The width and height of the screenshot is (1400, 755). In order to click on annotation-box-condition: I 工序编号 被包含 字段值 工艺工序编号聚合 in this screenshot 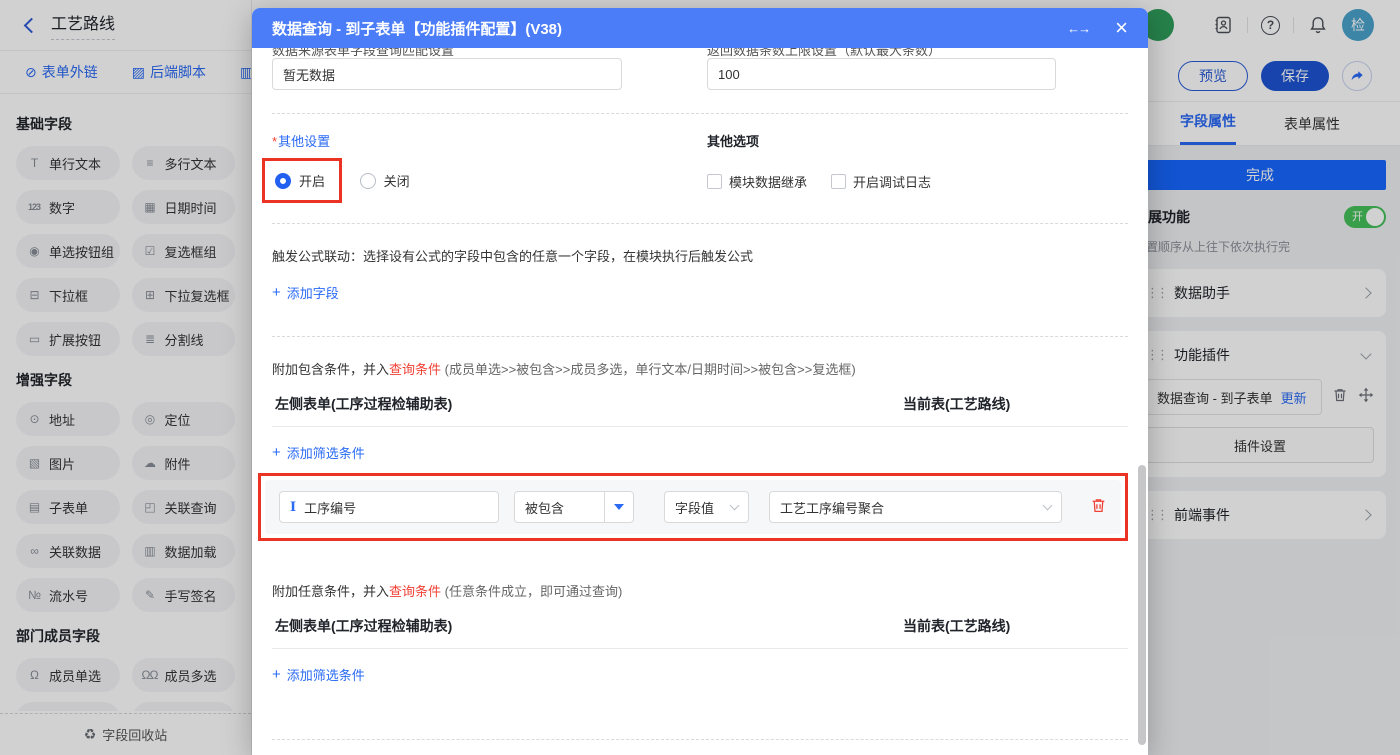, I will do `click(693, 507)`.